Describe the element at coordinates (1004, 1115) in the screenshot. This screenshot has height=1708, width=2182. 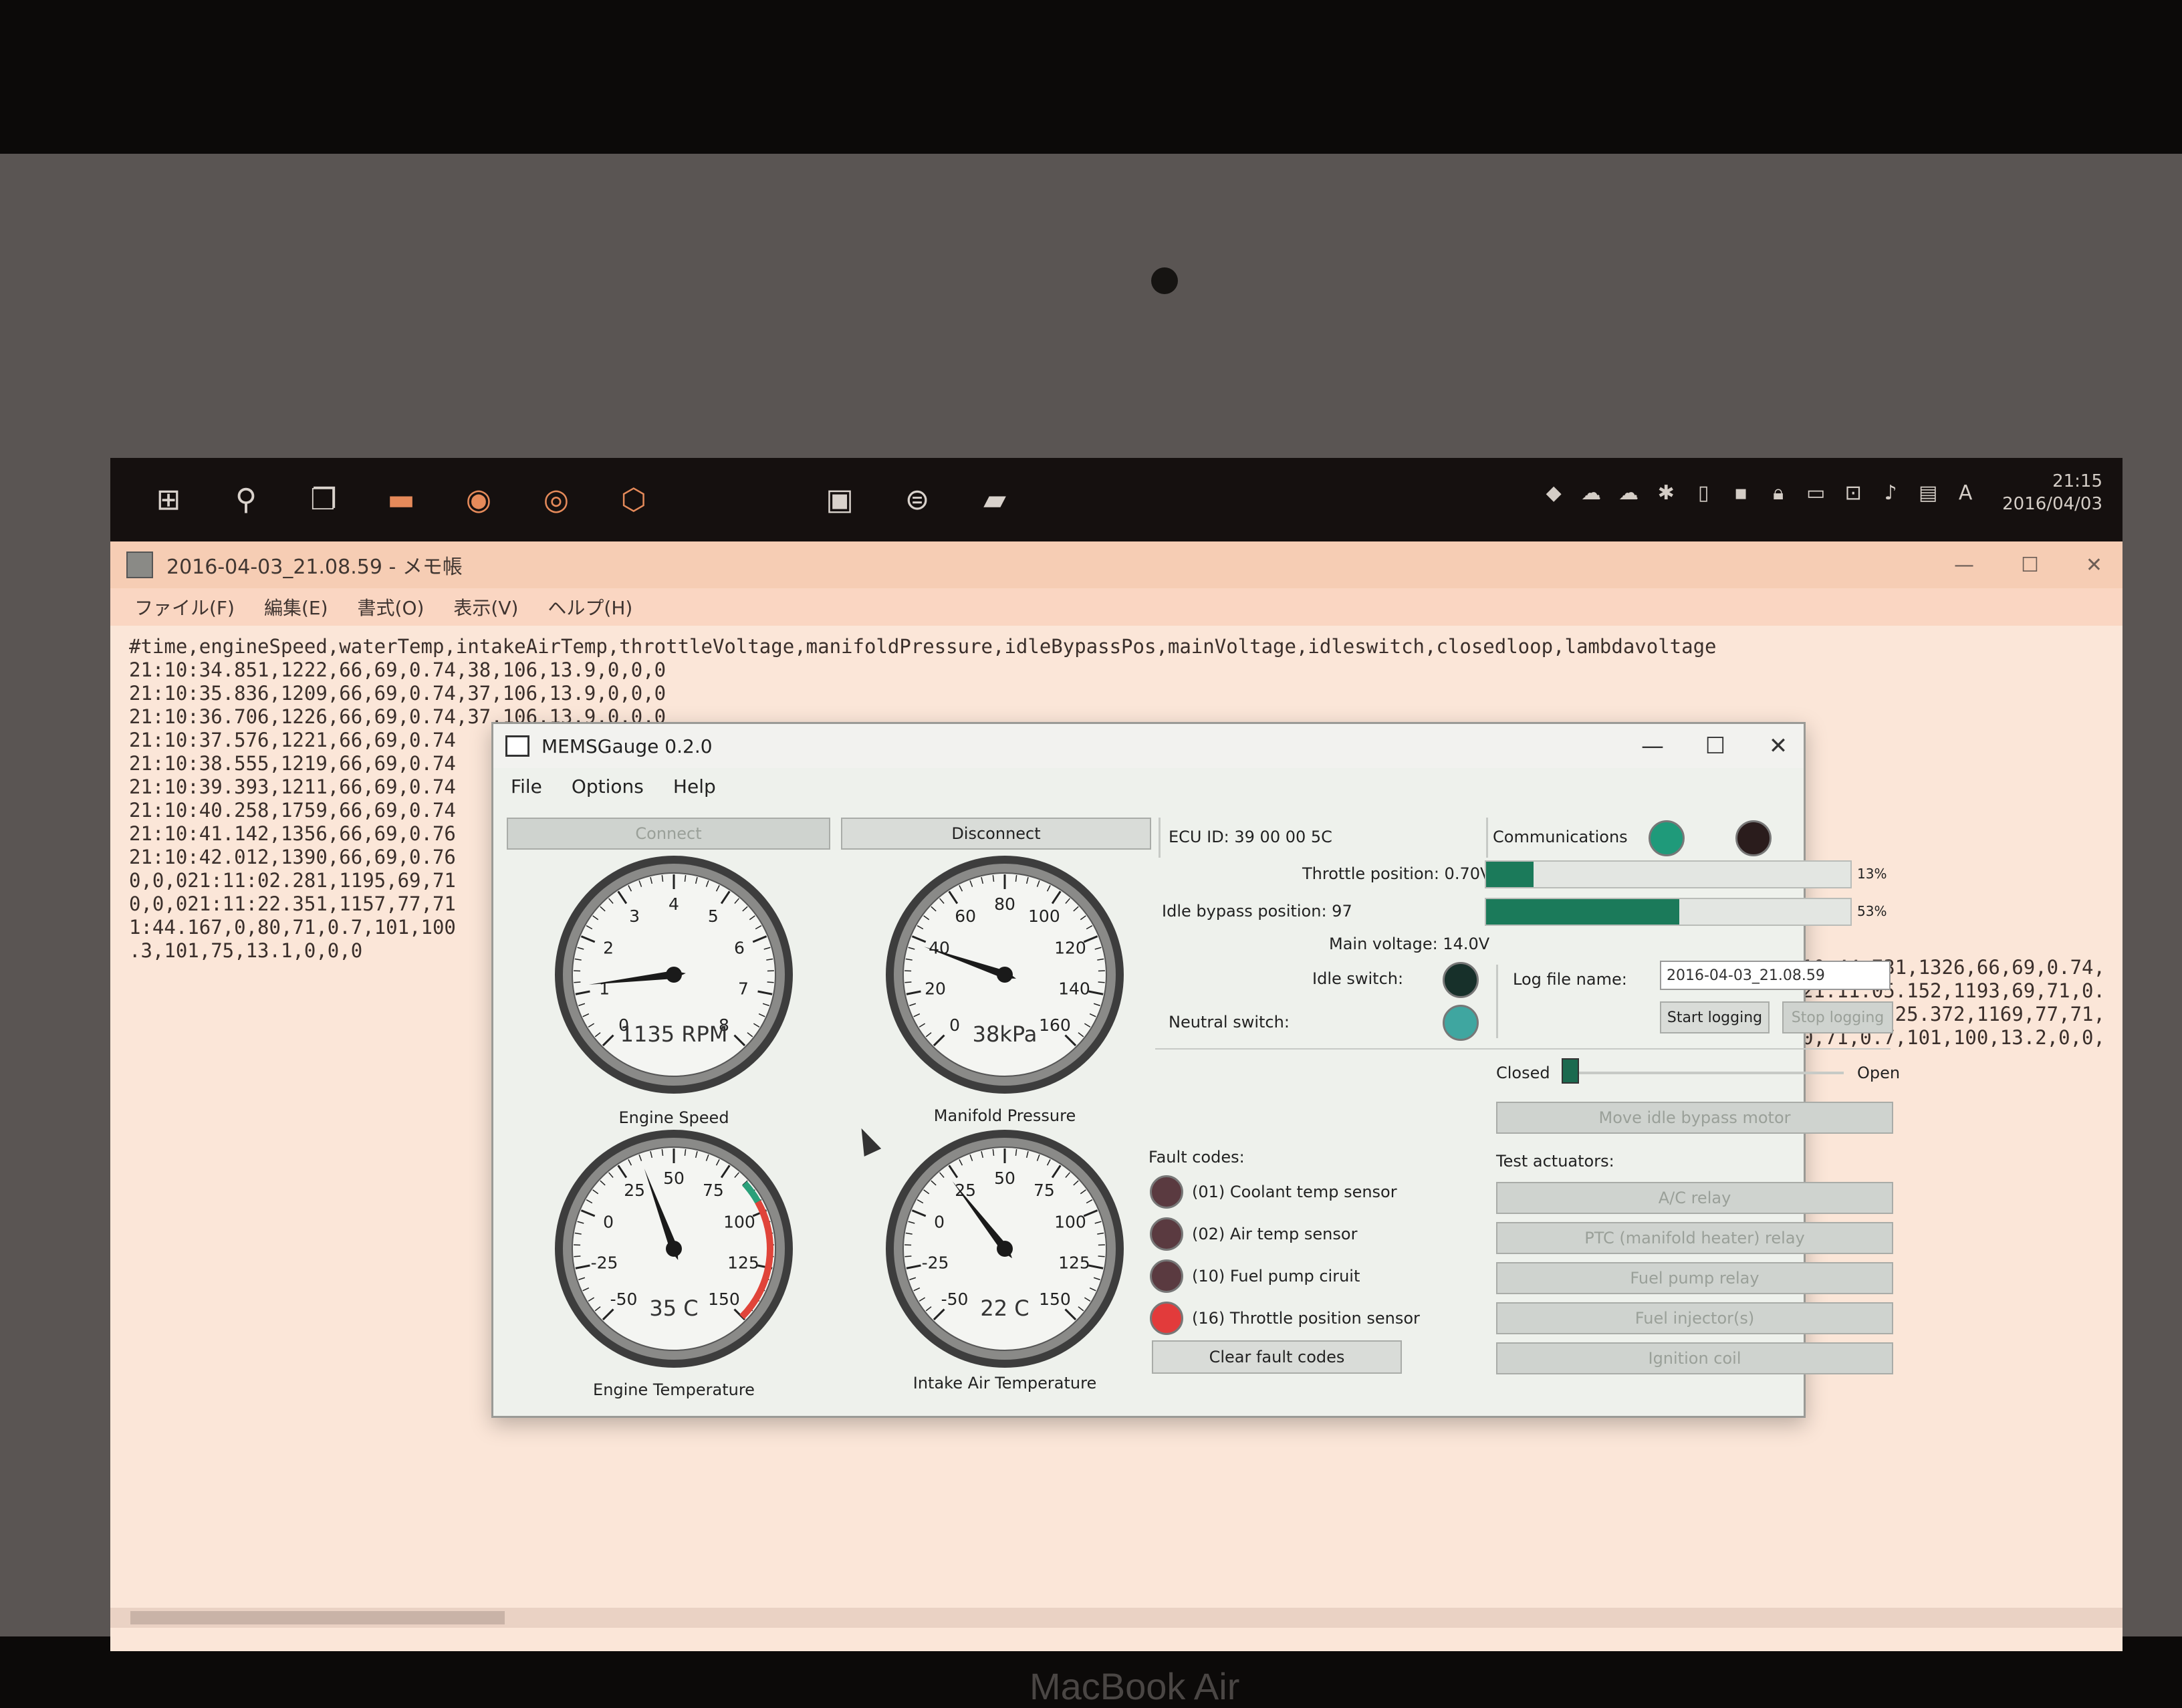
I see `manifold-pressure-caption: Manifold Pressure` at that location.